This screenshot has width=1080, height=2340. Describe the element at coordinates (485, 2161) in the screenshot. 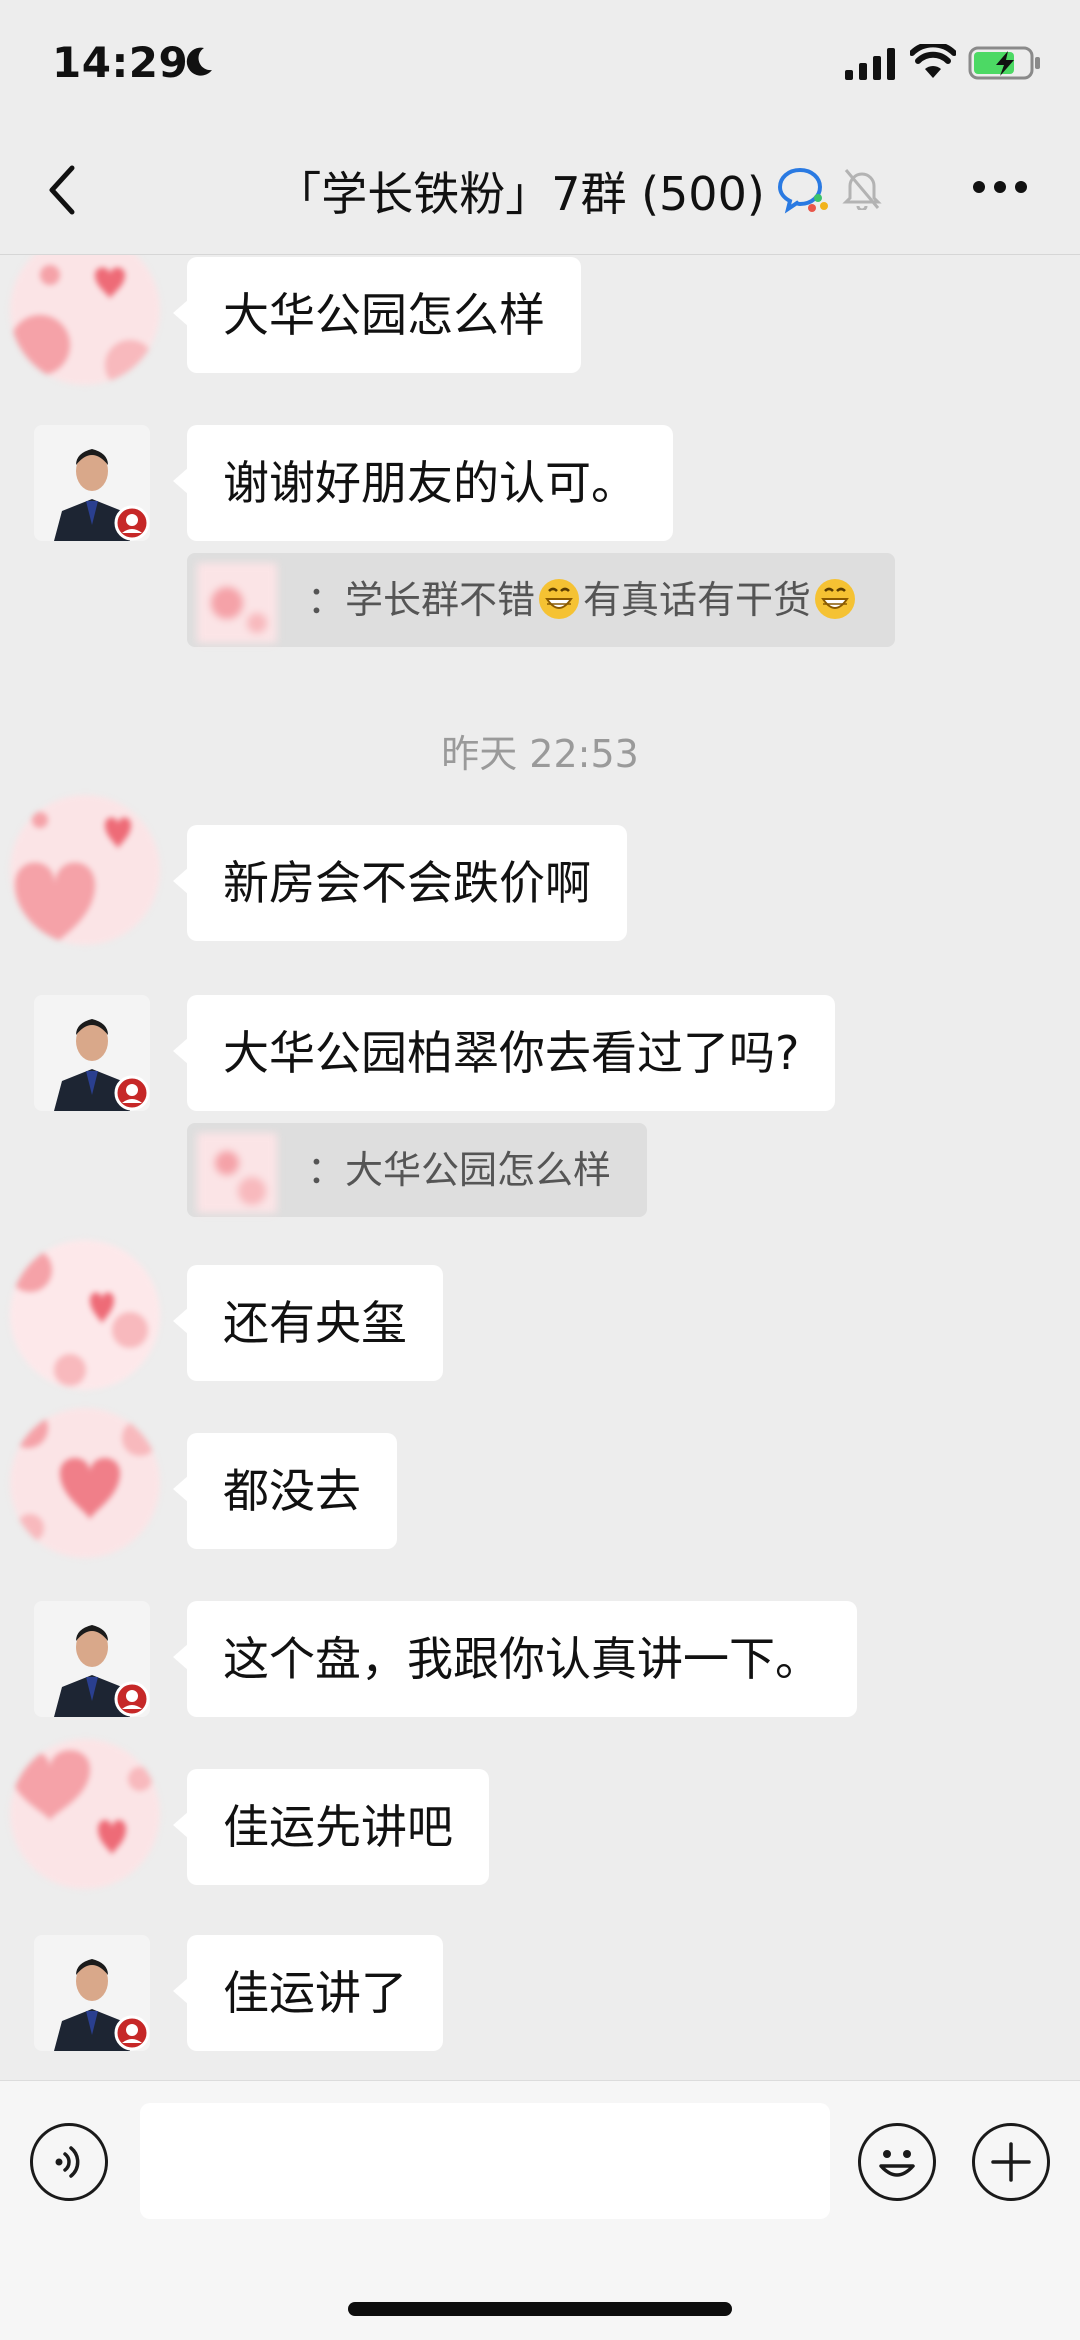

I see `message-input` at that location.